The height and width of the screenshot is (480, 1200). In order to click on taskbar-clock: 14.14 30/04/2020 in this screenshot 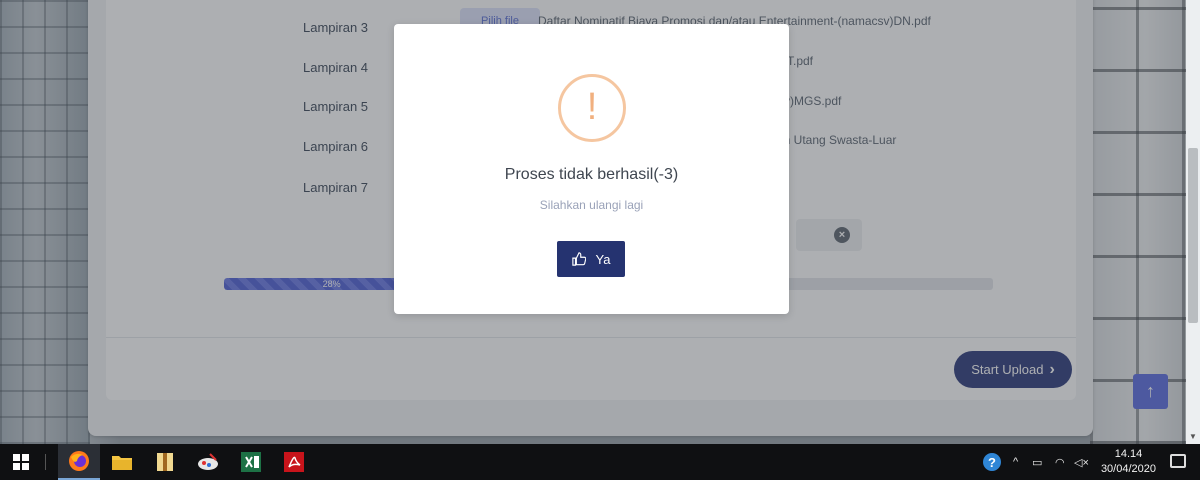, I will do `click(1128, 462)`.